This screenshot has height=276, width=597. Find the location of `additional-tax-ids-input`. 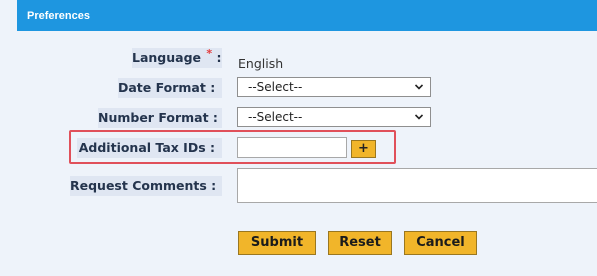

additional-tax-ids-input is located at coordinates (292, 147).